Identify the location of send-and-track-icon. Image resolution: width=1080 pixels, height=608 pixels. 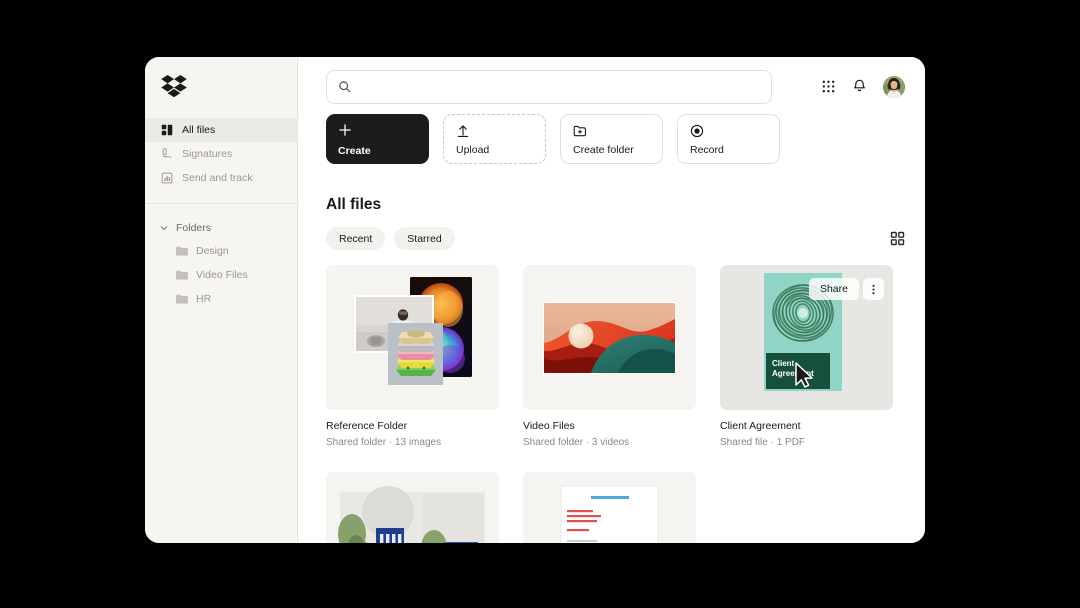
(167, 178).